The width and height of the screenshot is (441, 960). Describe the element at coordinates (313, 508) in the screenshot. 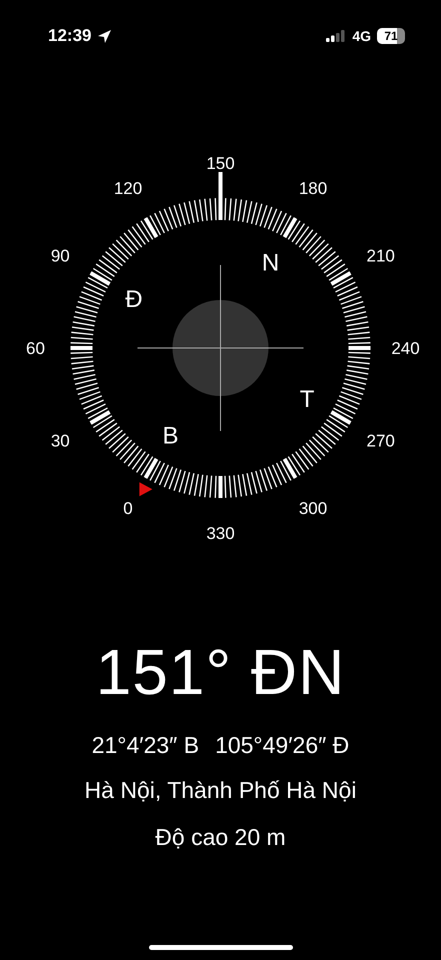

I see `degree-label: 300` at that location.